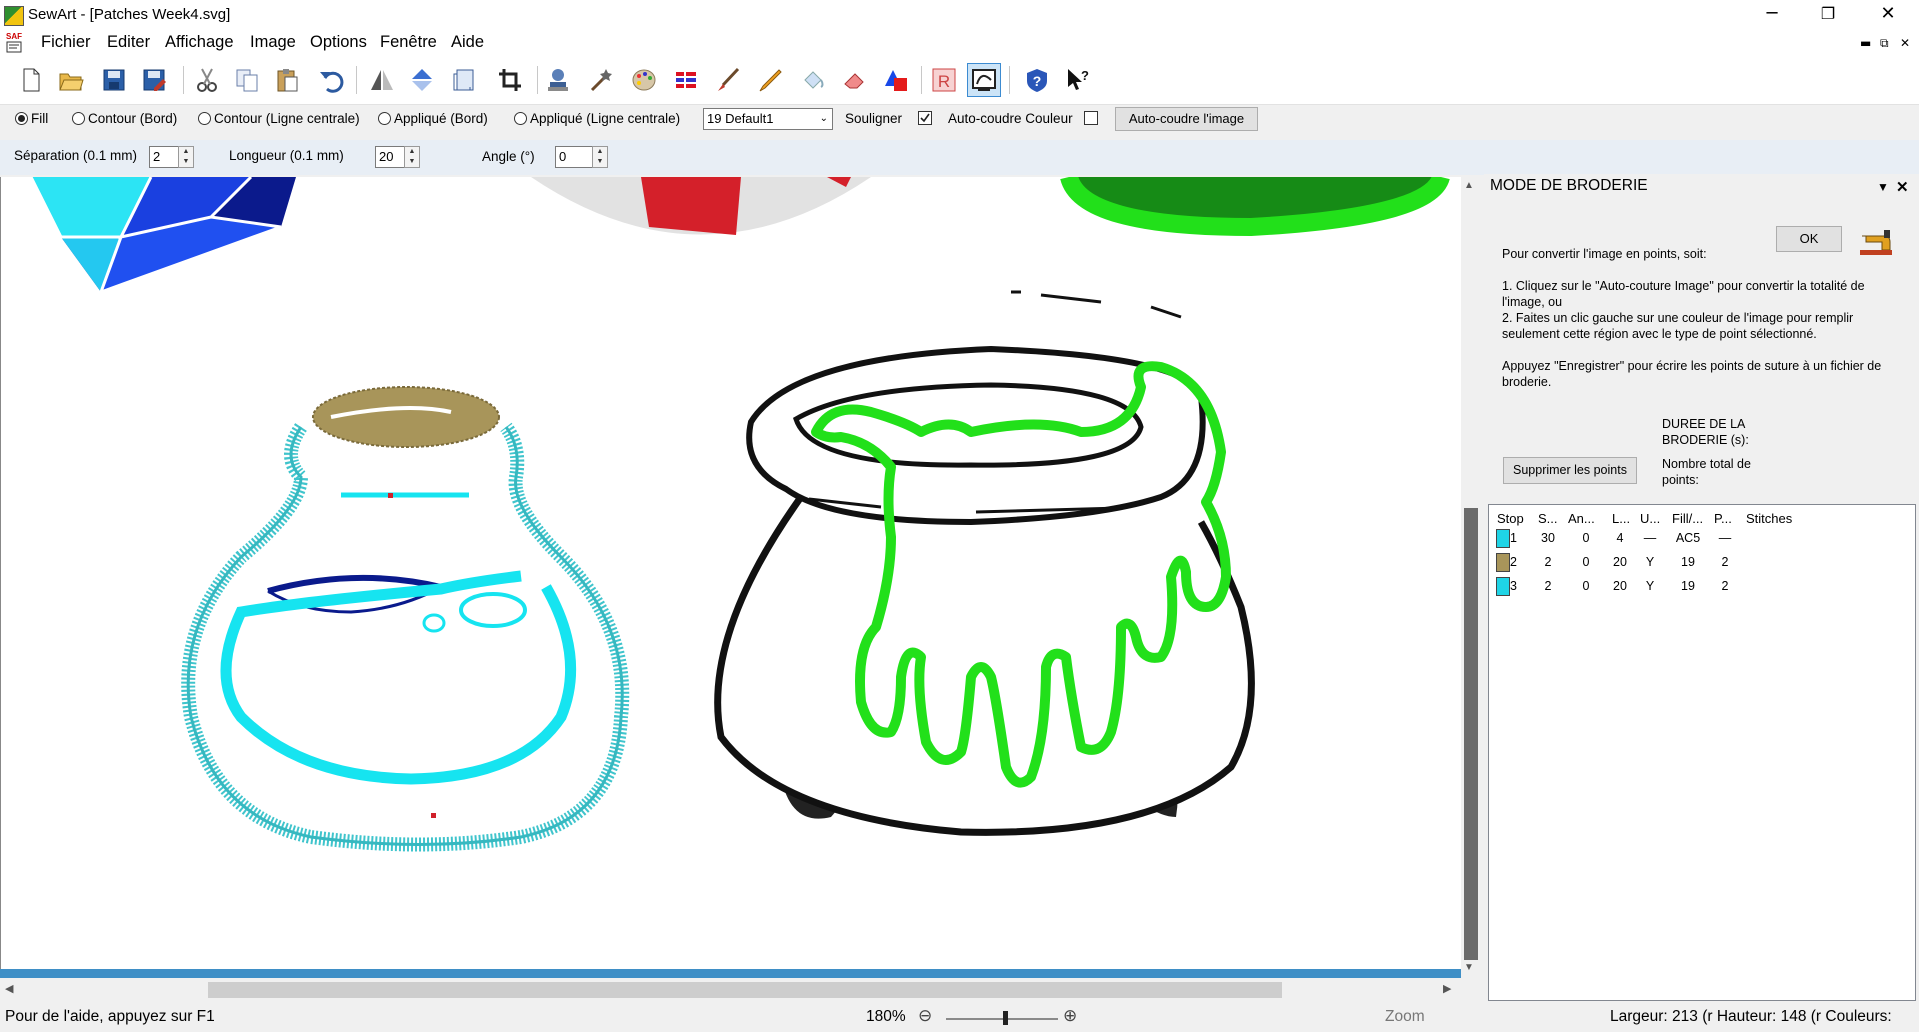  What do you see at coordinates (338, 42) in the screenshot?
I see `menu-options: Options` at bounding box center [338, 42].